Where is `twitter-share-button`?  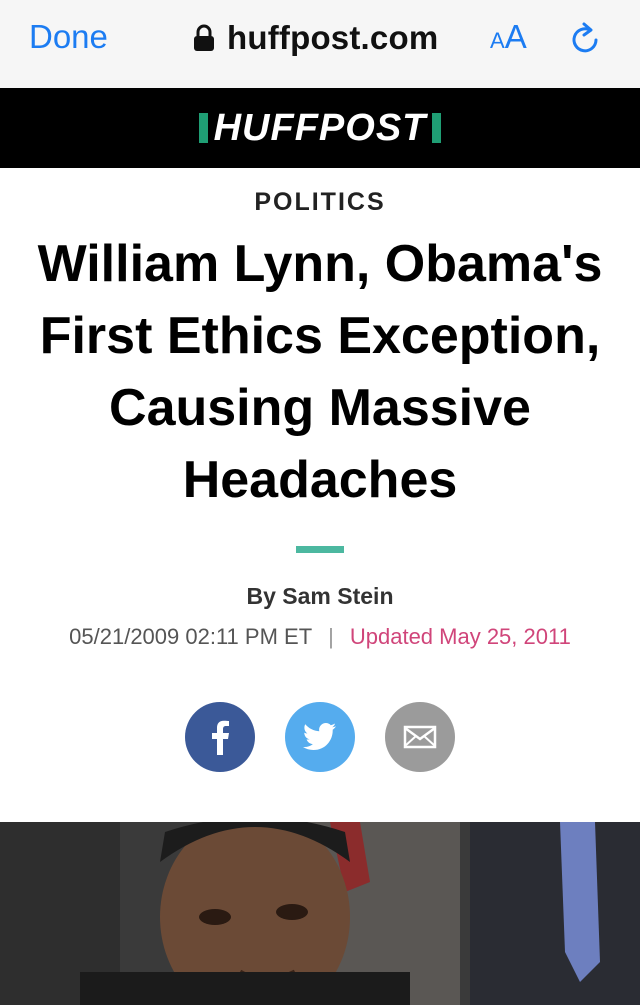 twitter-share-button is located at coordinates (320, 737).